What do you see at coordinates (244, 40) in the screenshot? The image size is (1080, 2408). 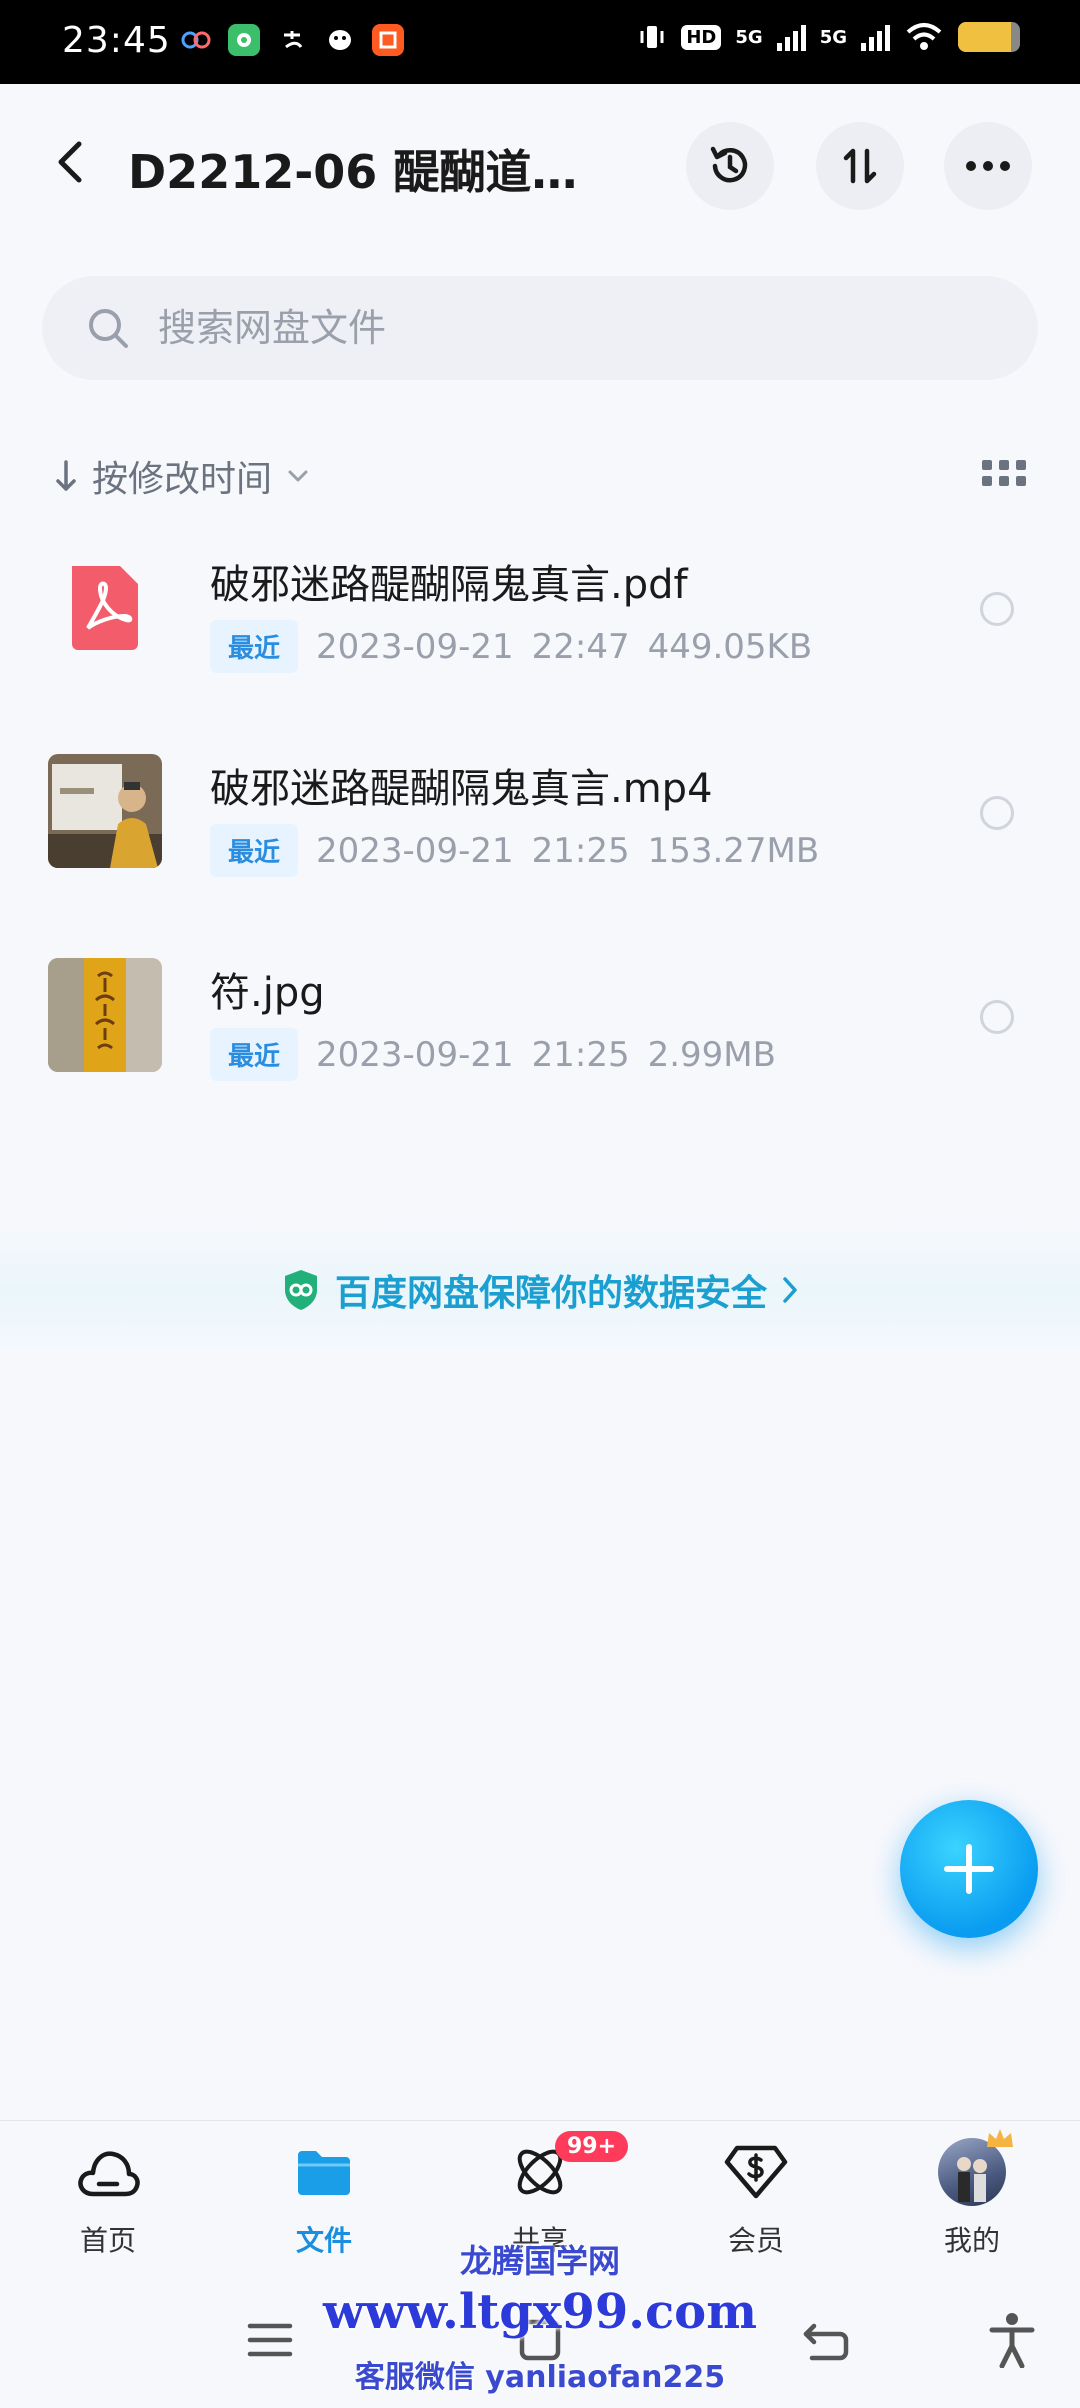 I see `wechat-icon` at bounding box center [244, 40].